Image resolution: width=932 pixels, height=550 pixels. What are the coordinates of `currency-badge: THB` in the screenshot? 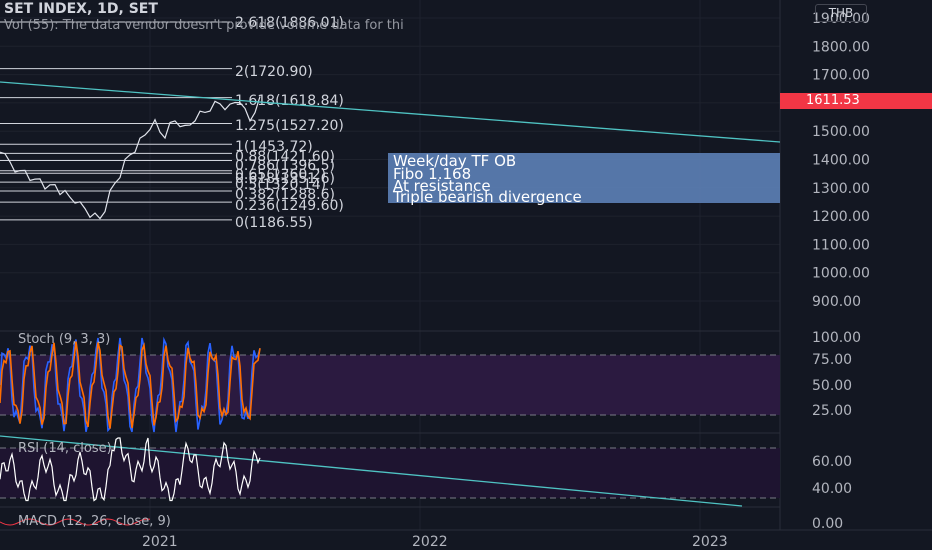 It's located at (841, 13).